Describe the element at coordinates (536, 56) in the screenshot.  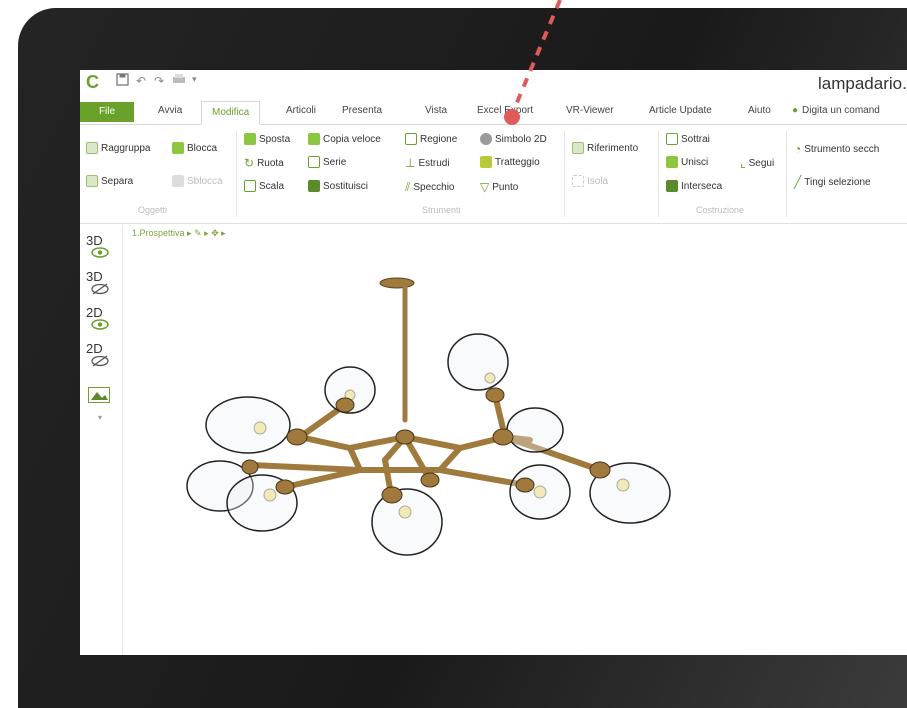
I see `callout-dashed-line` at that location.